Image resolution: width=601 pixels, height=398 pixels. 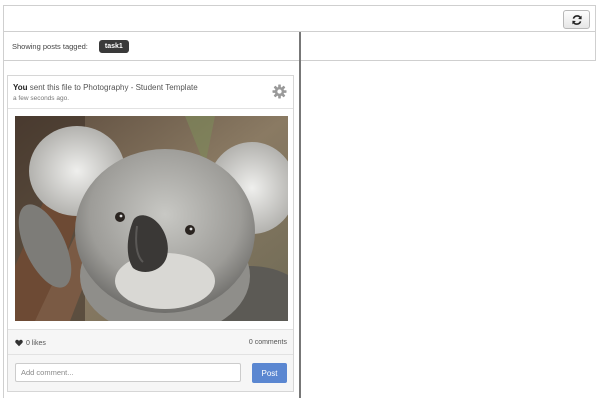 I want to click on refresh-icon, so click(x=576, y=19).